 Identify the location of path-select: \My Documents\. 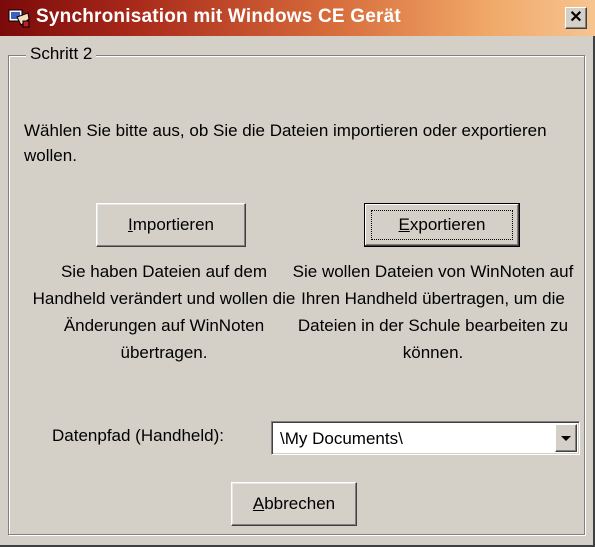
(425, 438).